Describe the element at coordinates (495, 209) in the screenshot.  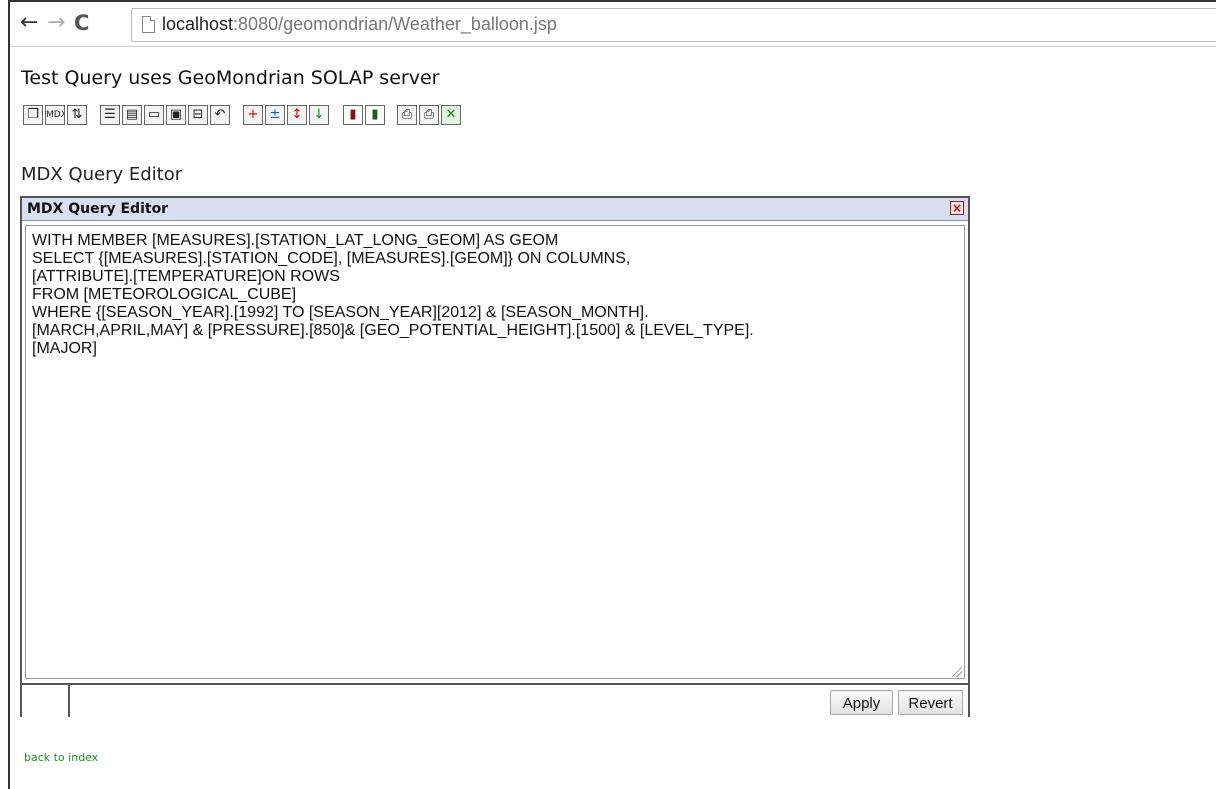
I see `editor-header: MDX Query Editor ×` at that location.